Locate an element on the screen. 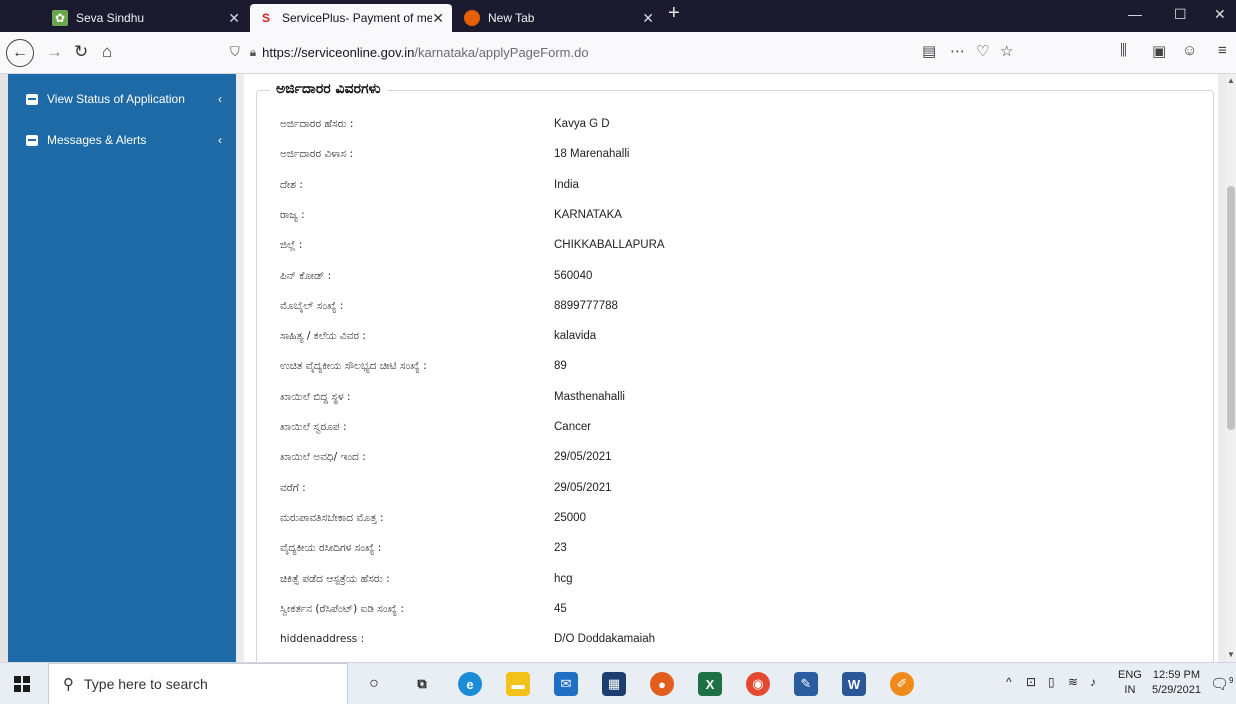 Image resolution: width=1236 pixels, height=704 pixels. chrome-icon: ◉ is located at coordinates (758, 684).